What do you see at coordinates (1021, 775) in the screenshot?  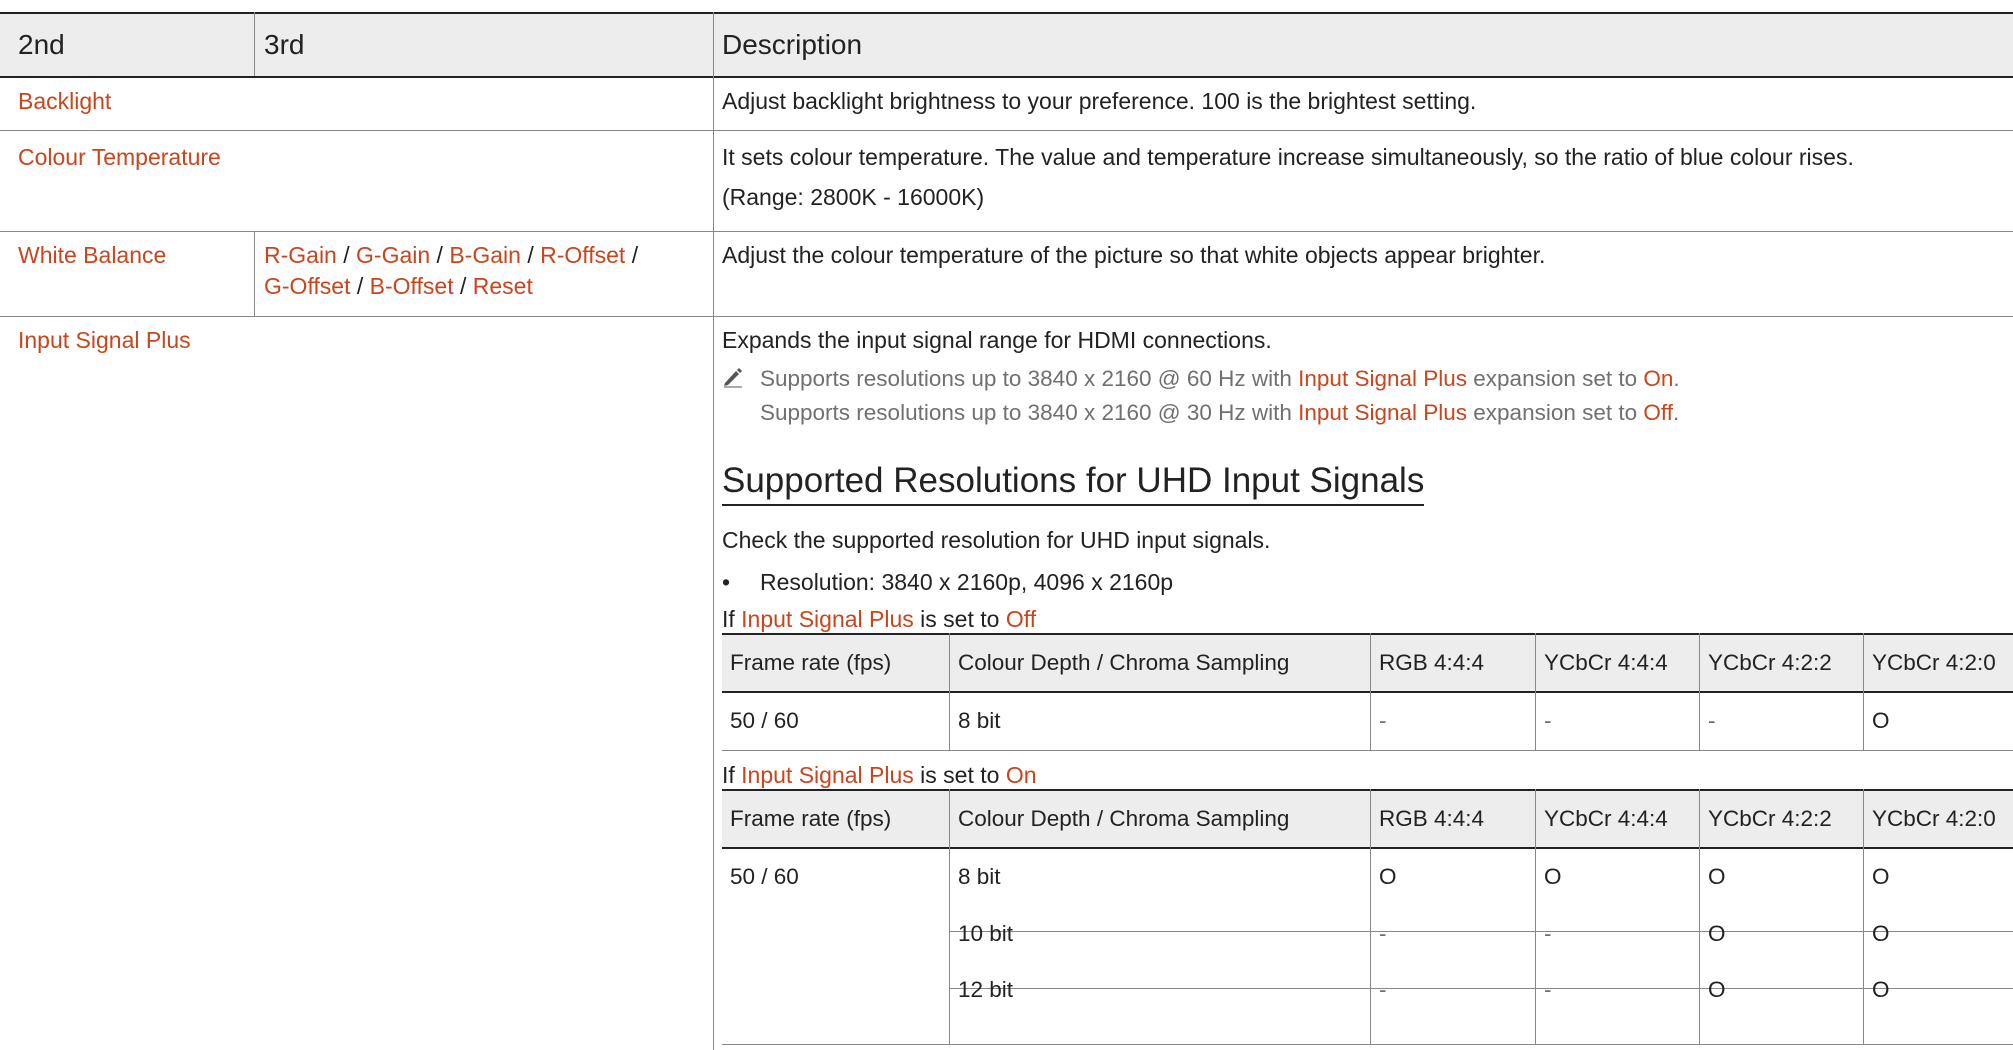 I see `condition-value: On` at bounding box center [1021, 775].